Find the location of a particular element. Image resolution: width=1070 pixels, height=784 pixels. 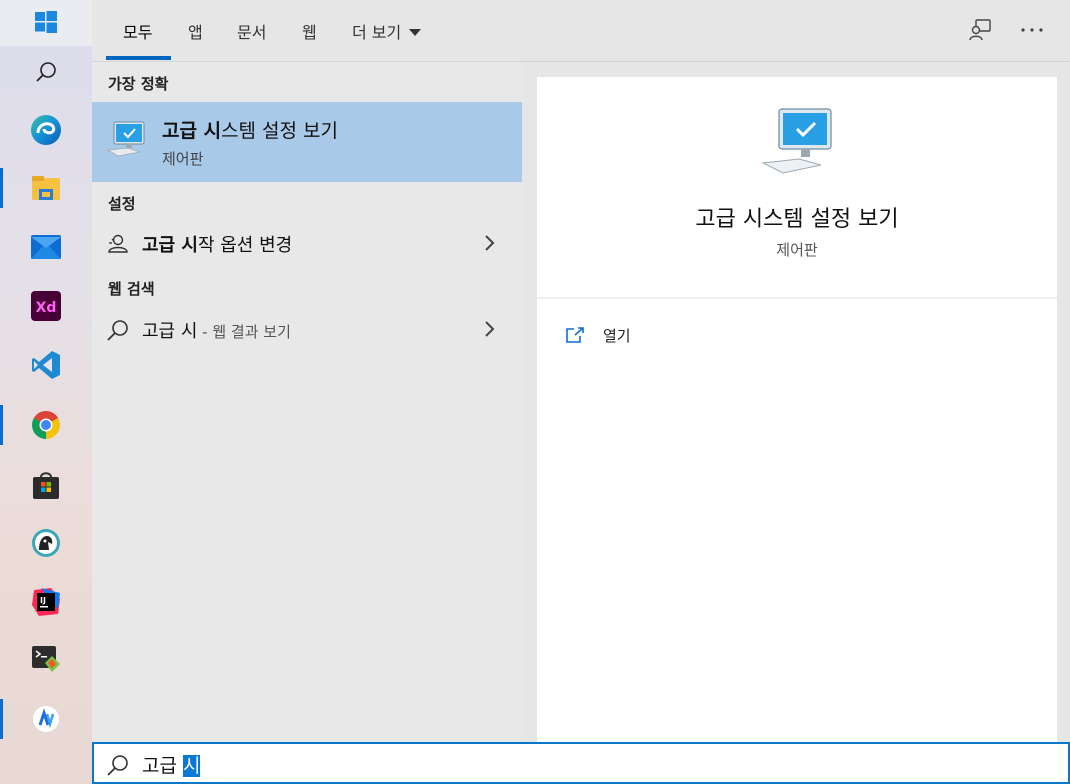

tab-apps: 앱 is located at coordinates (195, 31).